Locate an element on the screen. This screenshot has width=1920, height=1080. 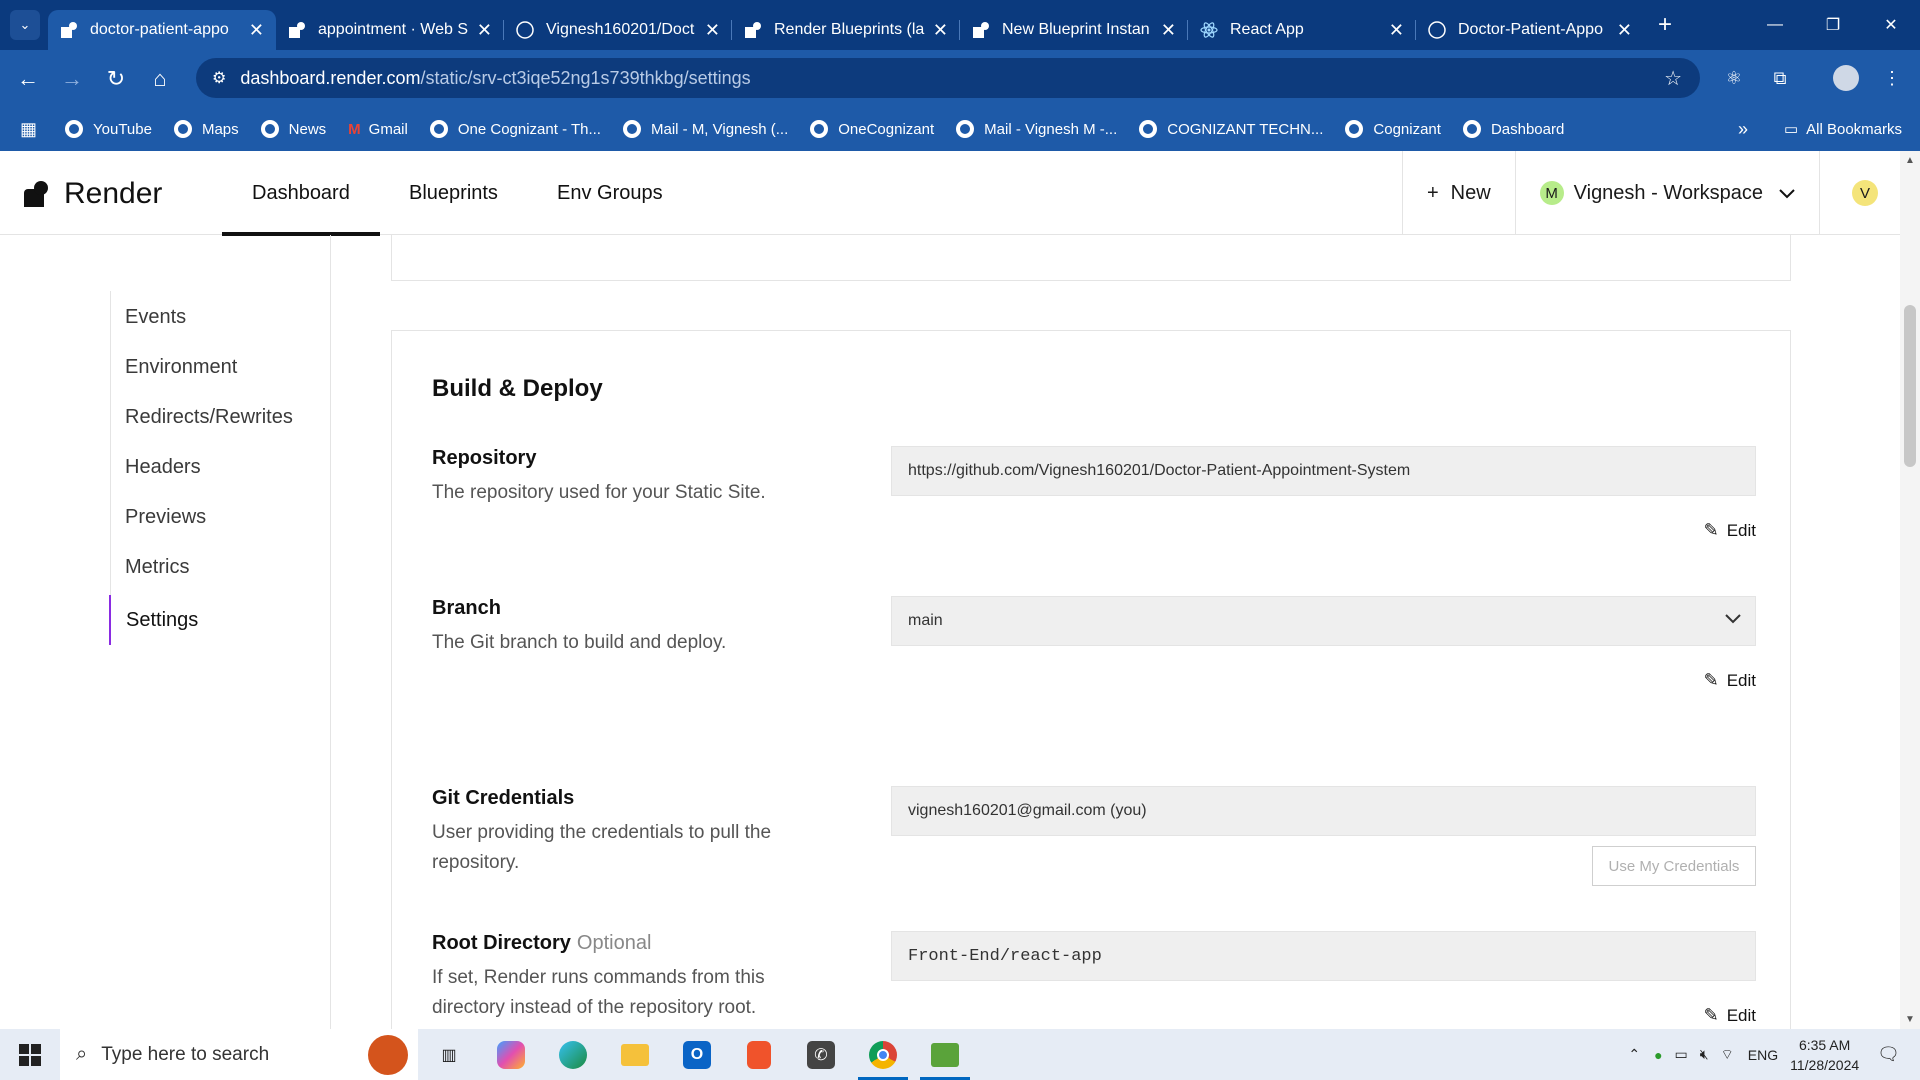
sidebar-item-metrics: Metrics is located at coordinates (149, 567).